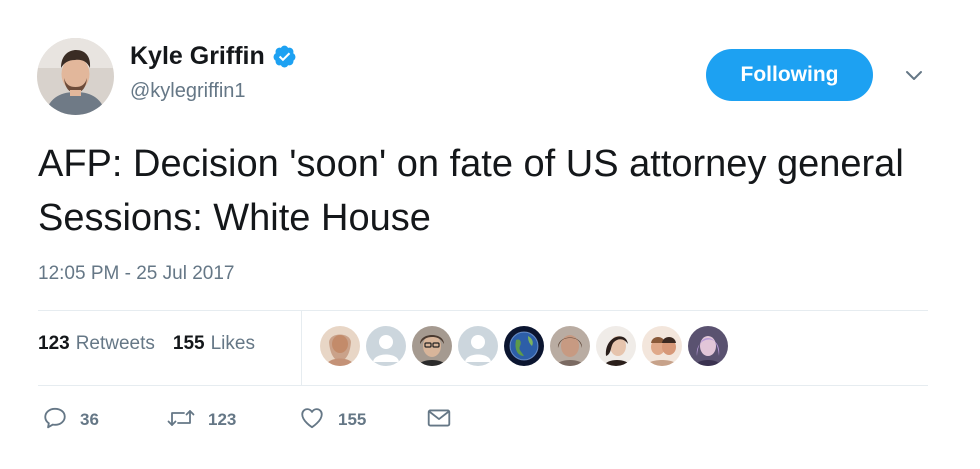 Image resolution: width=980 pixels, height=469 pixels. Describe the element at coordinates (89, 419) in the screenshot. I see `reply-count: 36` at that location.